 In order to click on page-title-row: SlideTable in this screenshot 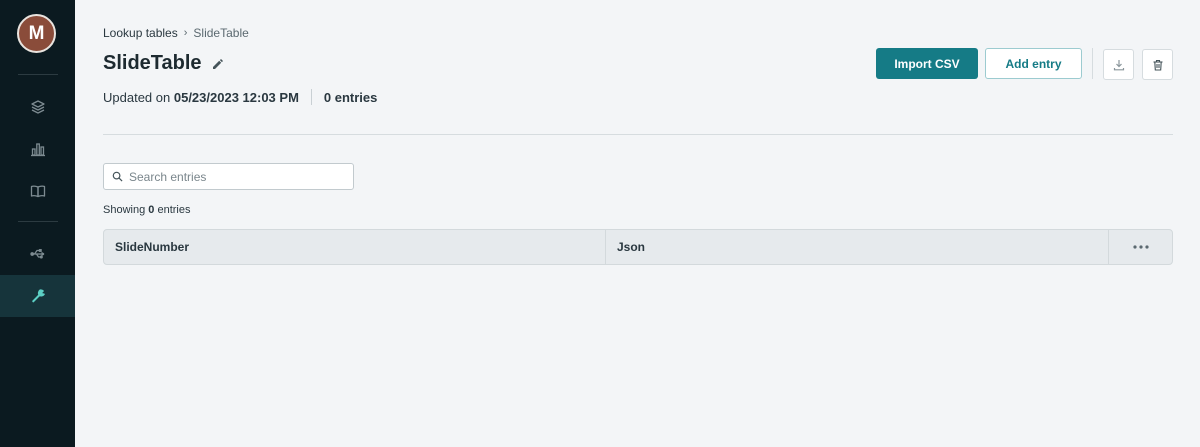, I will do `click(163, 63)`.